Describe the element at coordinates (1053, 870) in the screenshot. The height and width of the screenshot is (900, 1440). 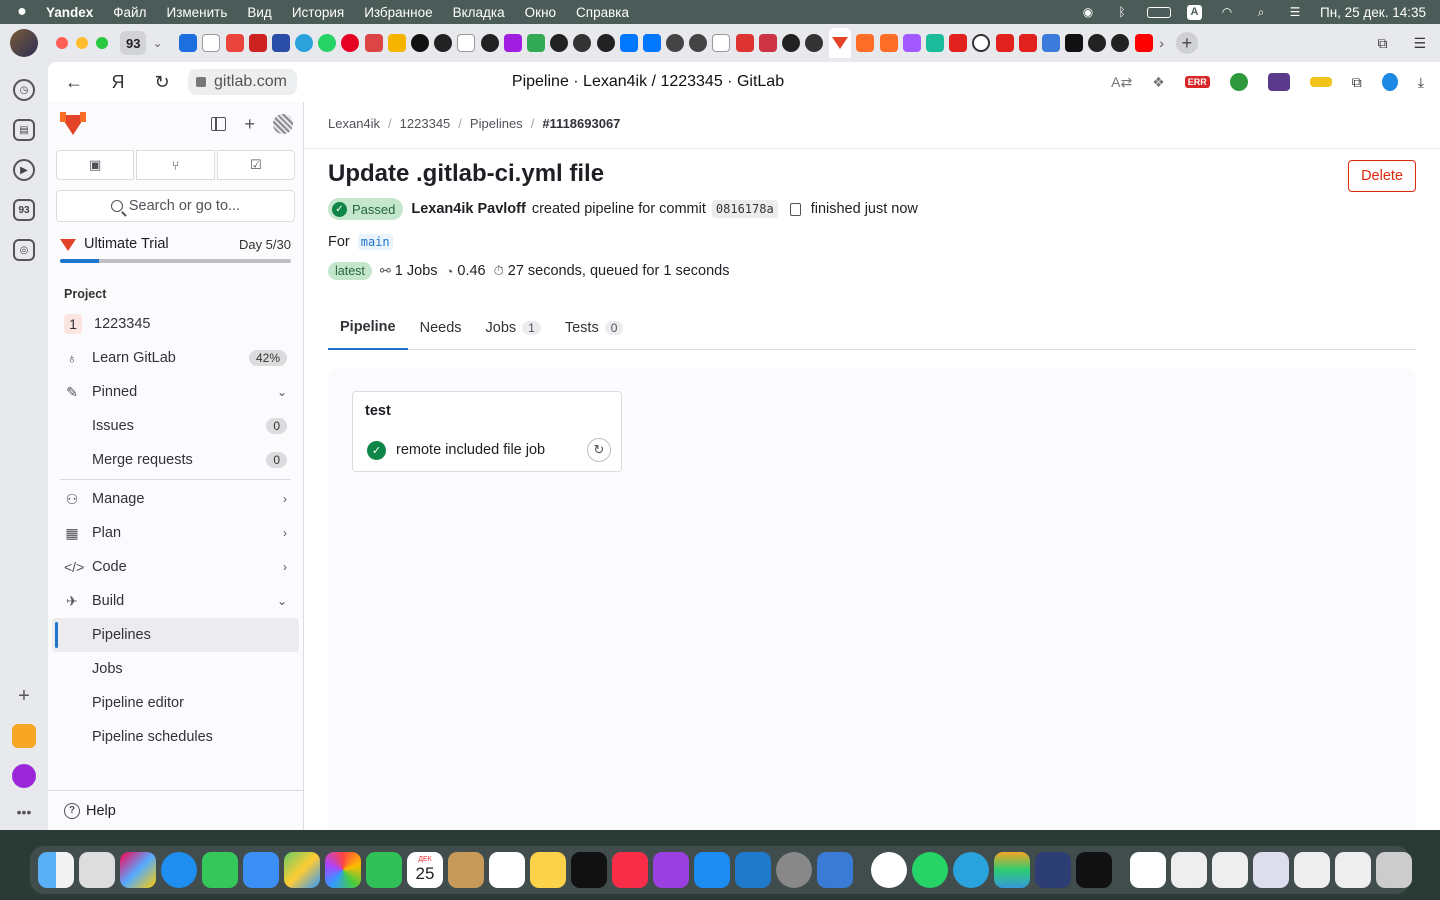
I see `dev-app-icon` at that location.